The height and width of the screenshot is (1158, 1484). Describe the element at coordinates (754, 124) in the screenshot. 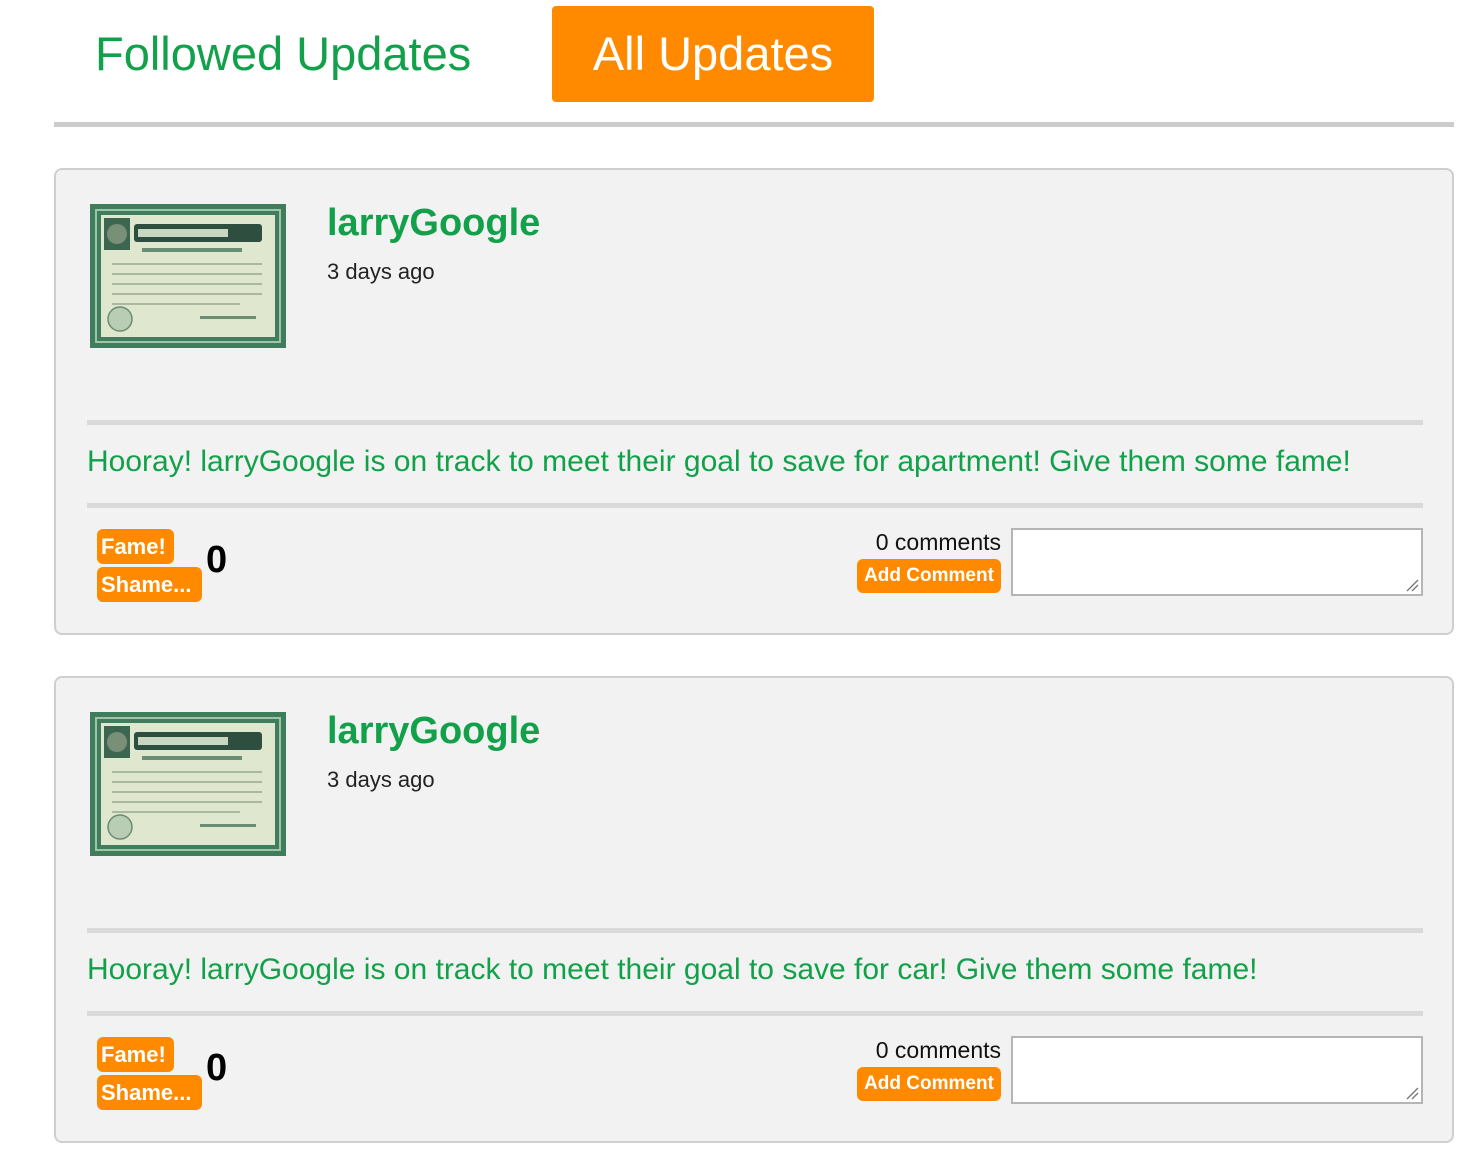

I see `tabs-divider` at that location.